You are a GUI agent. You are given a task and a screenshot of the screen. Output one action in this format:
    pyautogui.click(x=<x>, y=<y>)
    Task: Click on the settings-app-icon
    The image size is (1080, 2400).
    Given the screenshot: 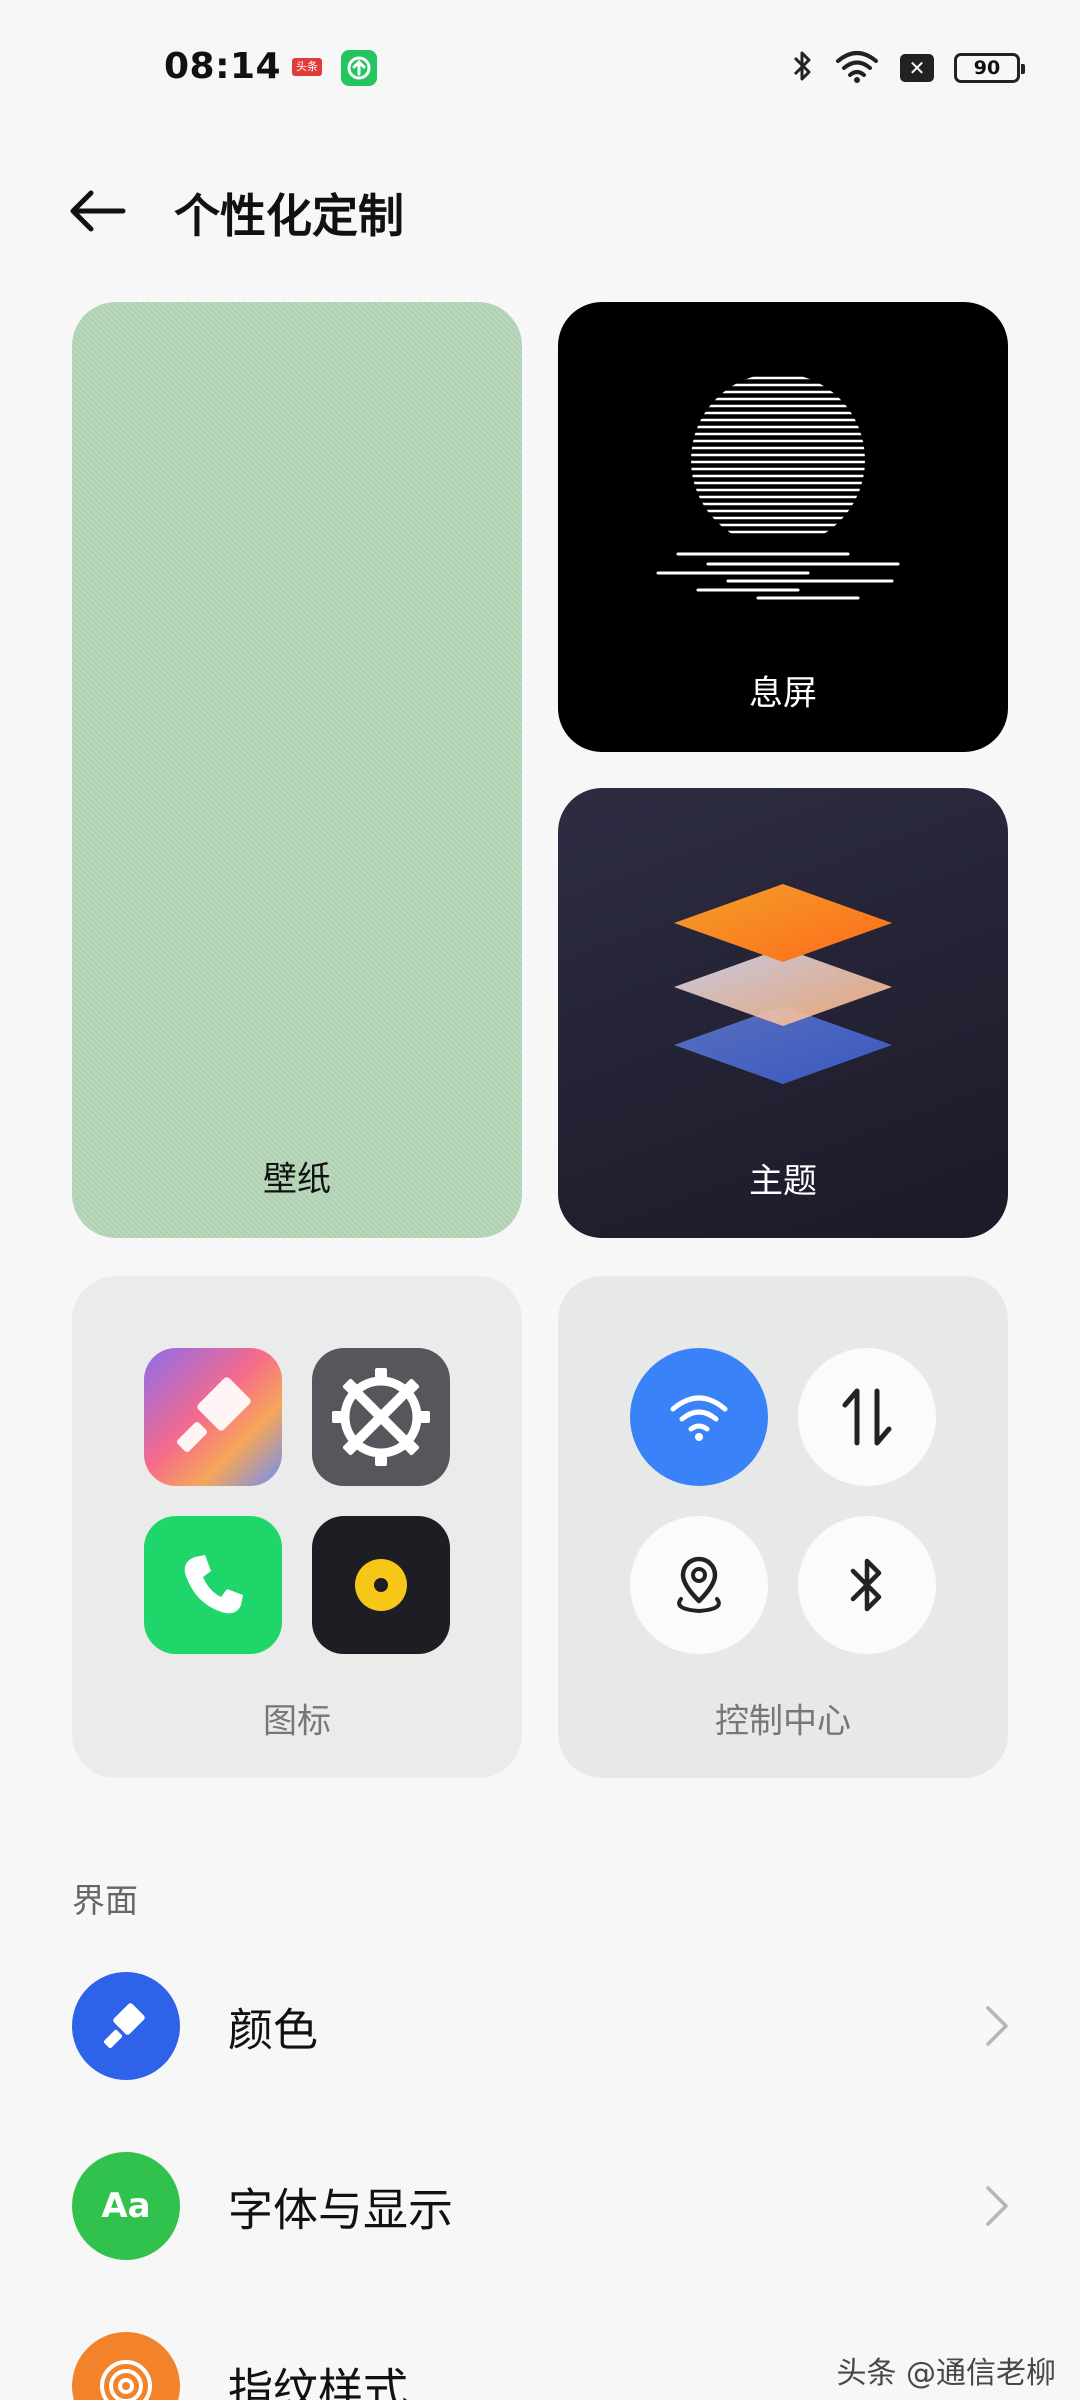 What is the action you would take?
    pyautogui.click(x=381, y=1417)
    